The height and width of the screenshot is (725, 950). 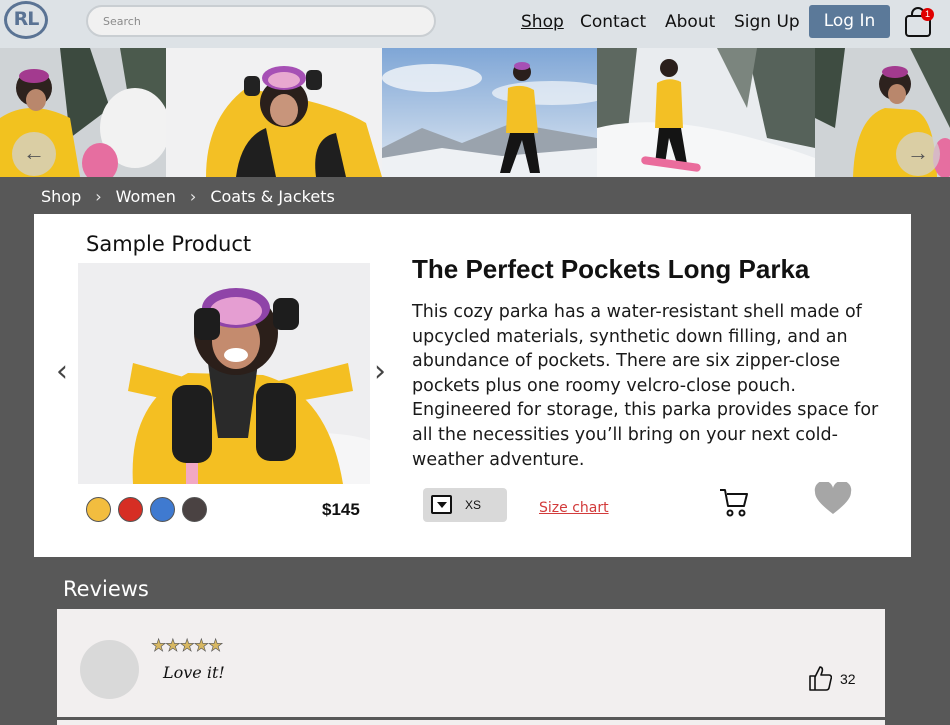 I want to click on thumbs-up-icon, so click(x=820, y=678).